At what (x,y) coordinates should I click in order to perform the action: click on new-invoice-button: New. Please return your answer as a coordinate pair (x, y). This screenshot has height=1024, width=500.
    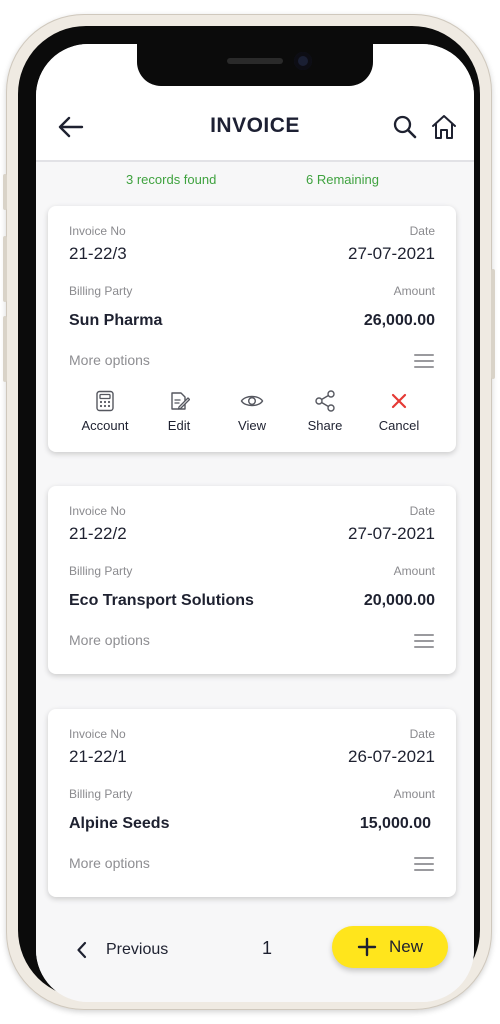
    Looking at the image, I should click on (390, 947).